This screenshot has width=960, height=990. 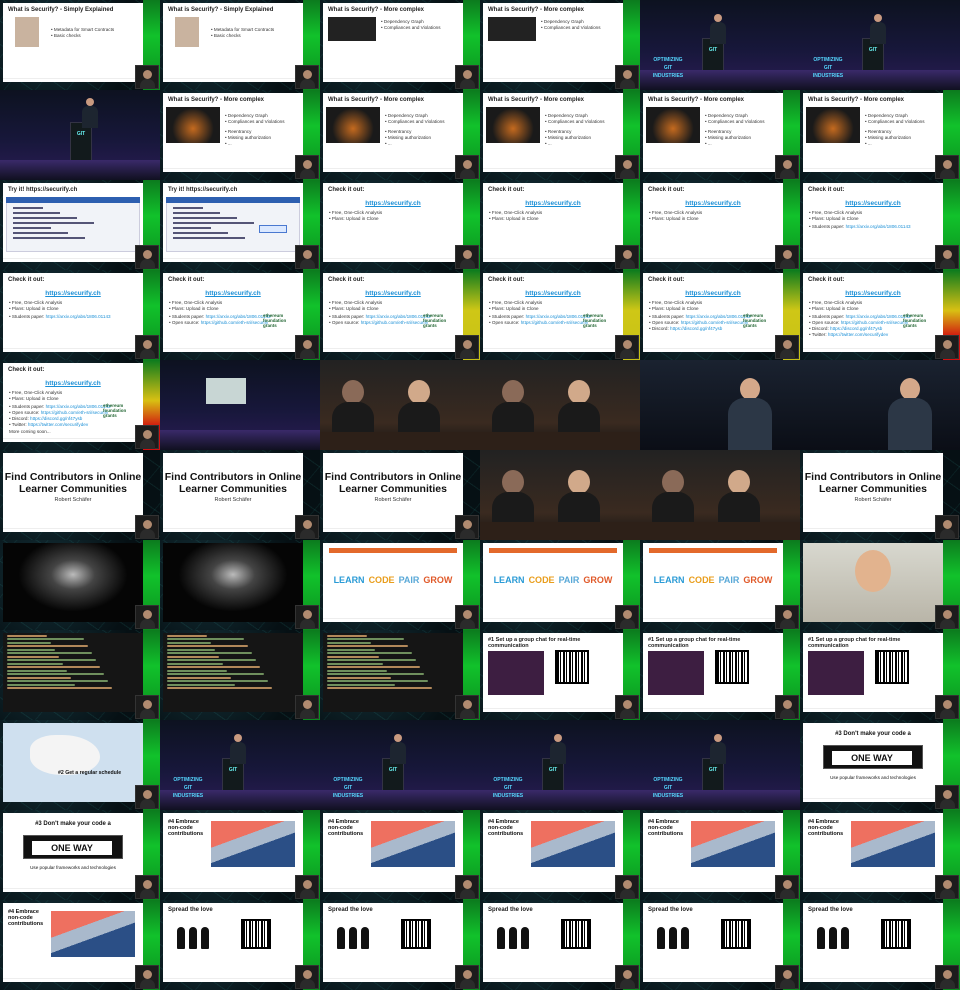 I want to click on ethereum-foundation-logo: ethereum foundation grants, so click(x=115, y=410).